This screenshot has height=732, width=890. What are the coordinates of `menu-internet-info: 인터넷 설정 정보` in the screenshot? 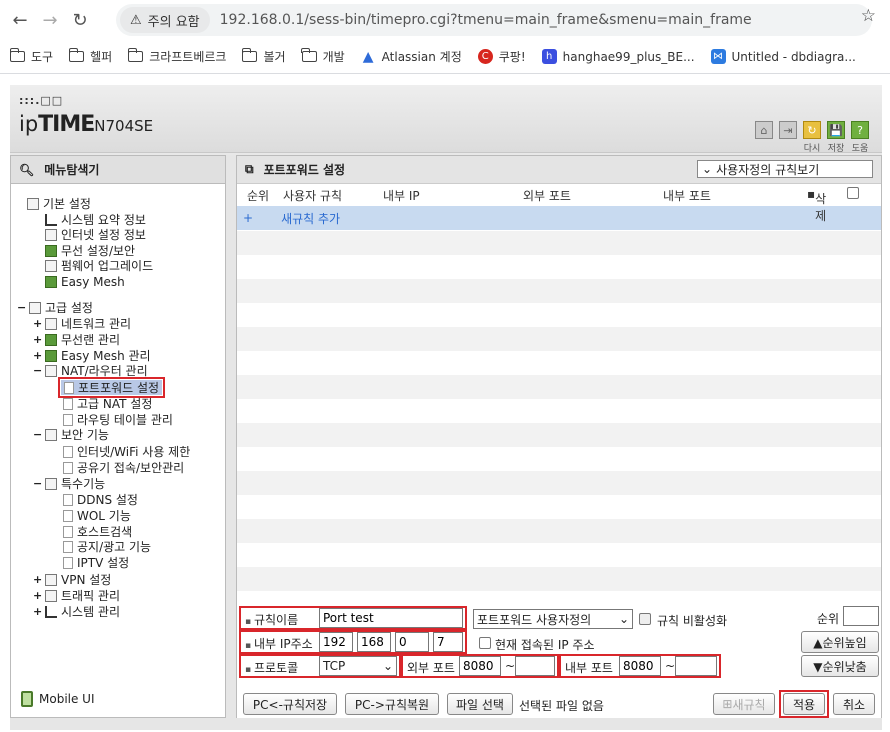 It's located at (95, 234).